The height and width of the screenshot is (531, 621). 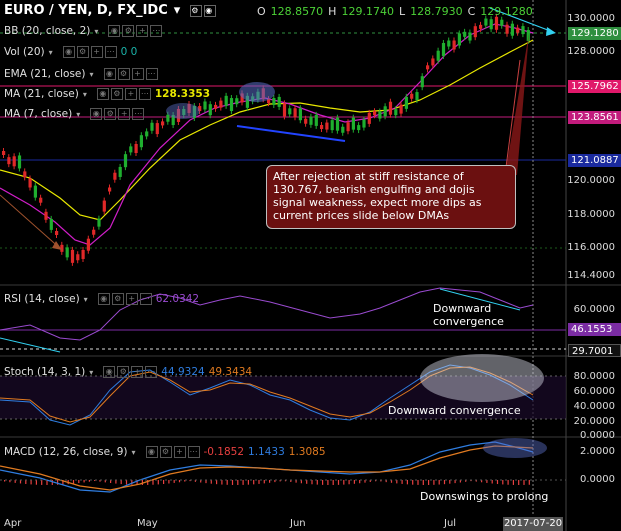 What do you see at coordinates (45, 74) in the screenshot?
I see `ema-label: EMA (21, close)` at bounding box center [45, 74].